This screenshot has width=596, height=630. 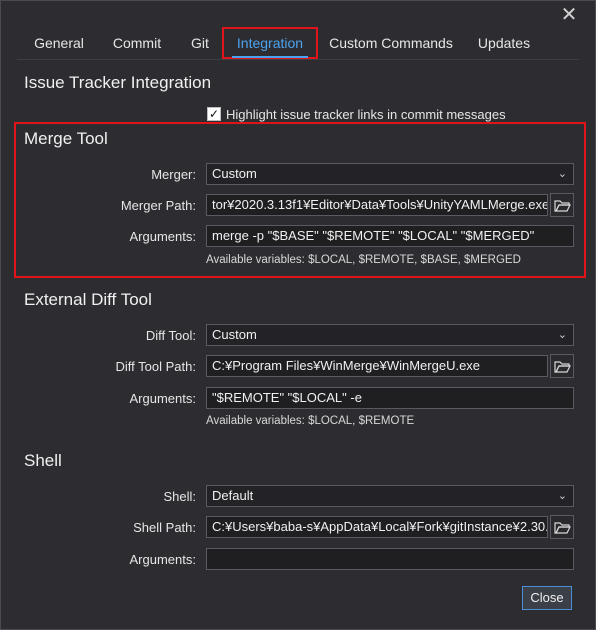 What do you see at coordinates (162, 236) in the screenshot?
I see `merger-arguments-label: Arguments:` at bounding box center [162, 236].